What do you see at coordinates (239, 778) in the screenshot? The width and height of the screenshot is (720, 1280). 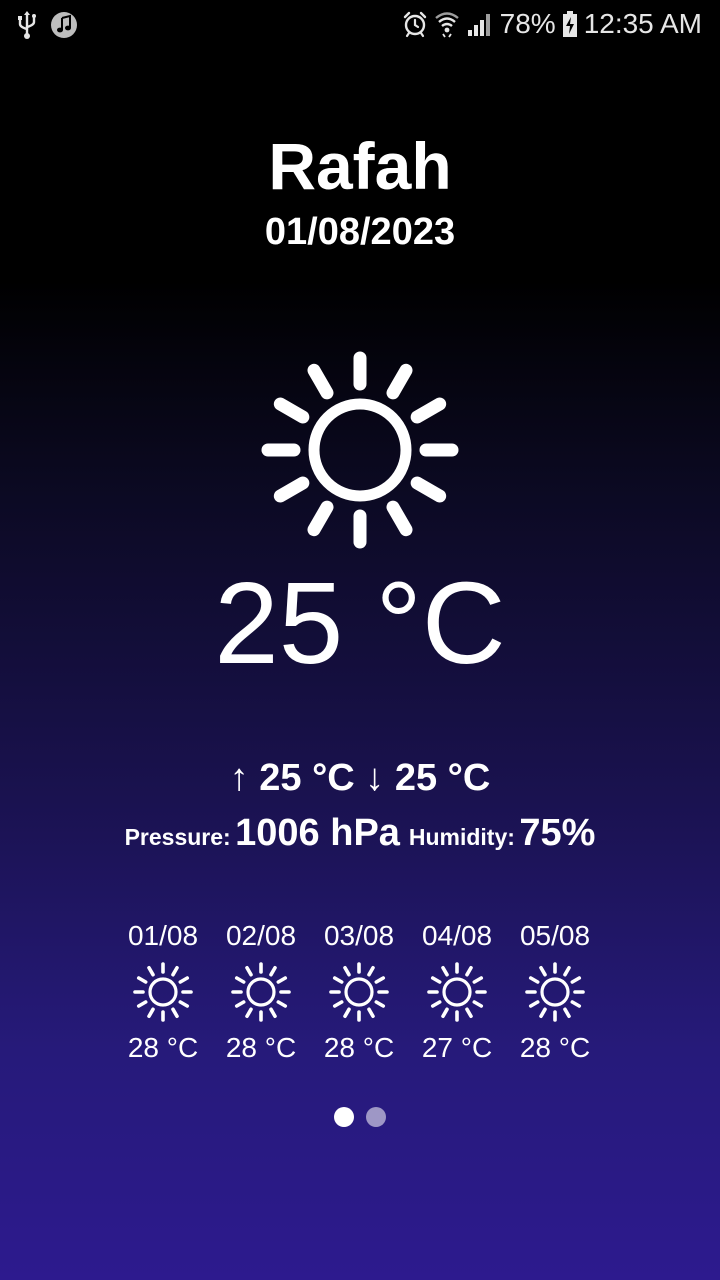 I see `max-arrow-icon: ↑` at bounding box center [239, 778].